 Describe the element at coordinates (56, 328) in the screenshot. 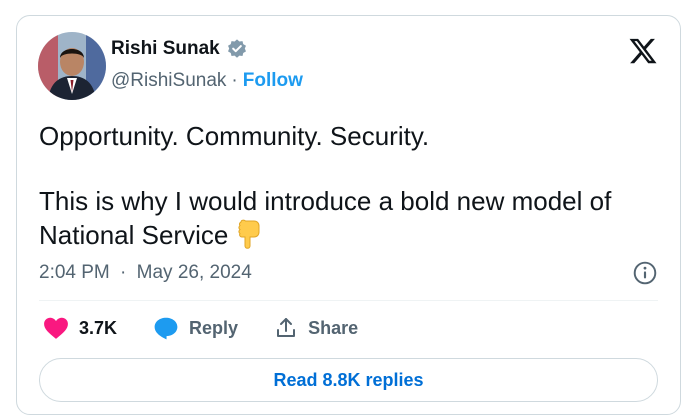

I see `heart-icon` at that location.